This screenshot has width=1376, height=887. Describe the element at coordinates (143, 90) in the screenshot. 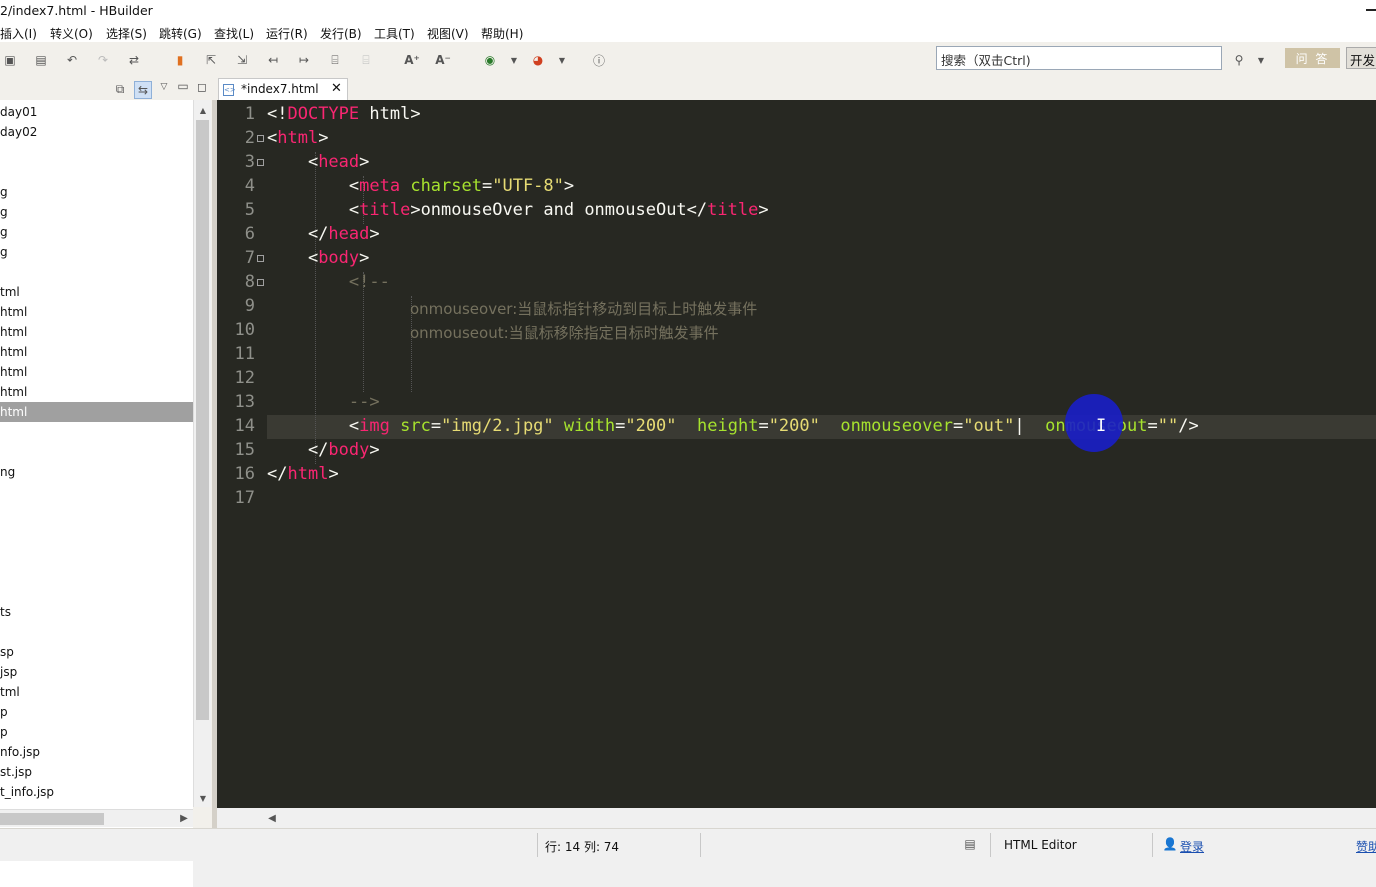

I see `link-editor-icon: ⇆` at that location.